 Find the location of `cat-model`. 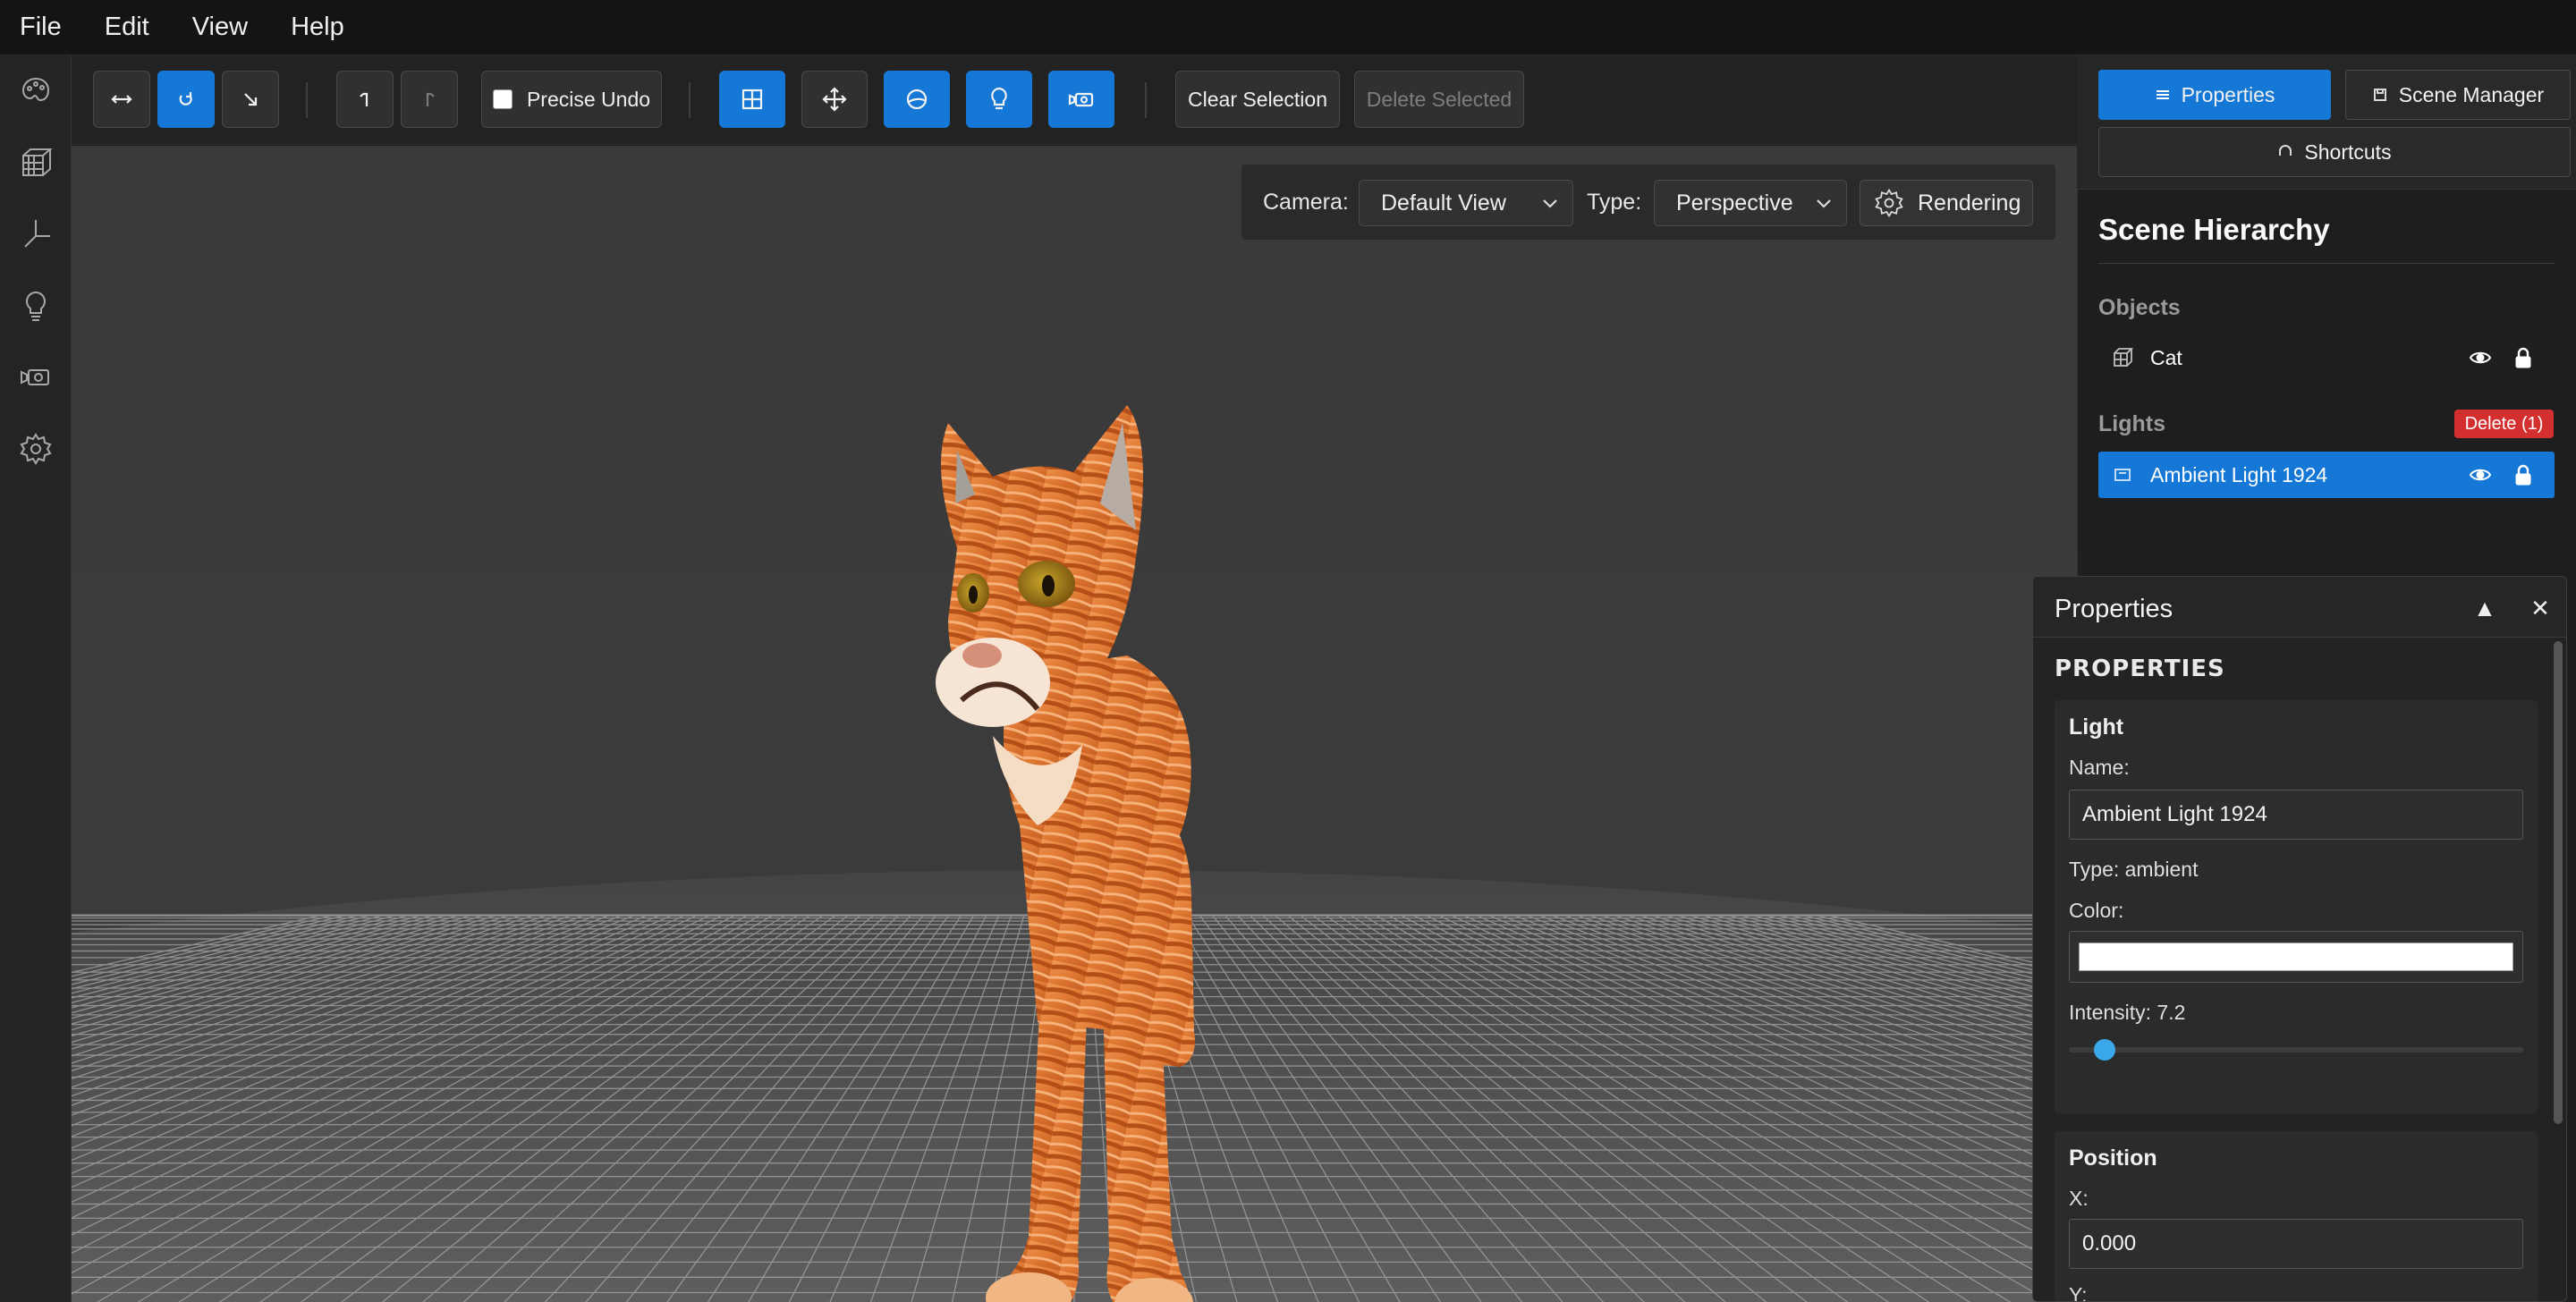

cat-model is located at coordinates (1091, 813).